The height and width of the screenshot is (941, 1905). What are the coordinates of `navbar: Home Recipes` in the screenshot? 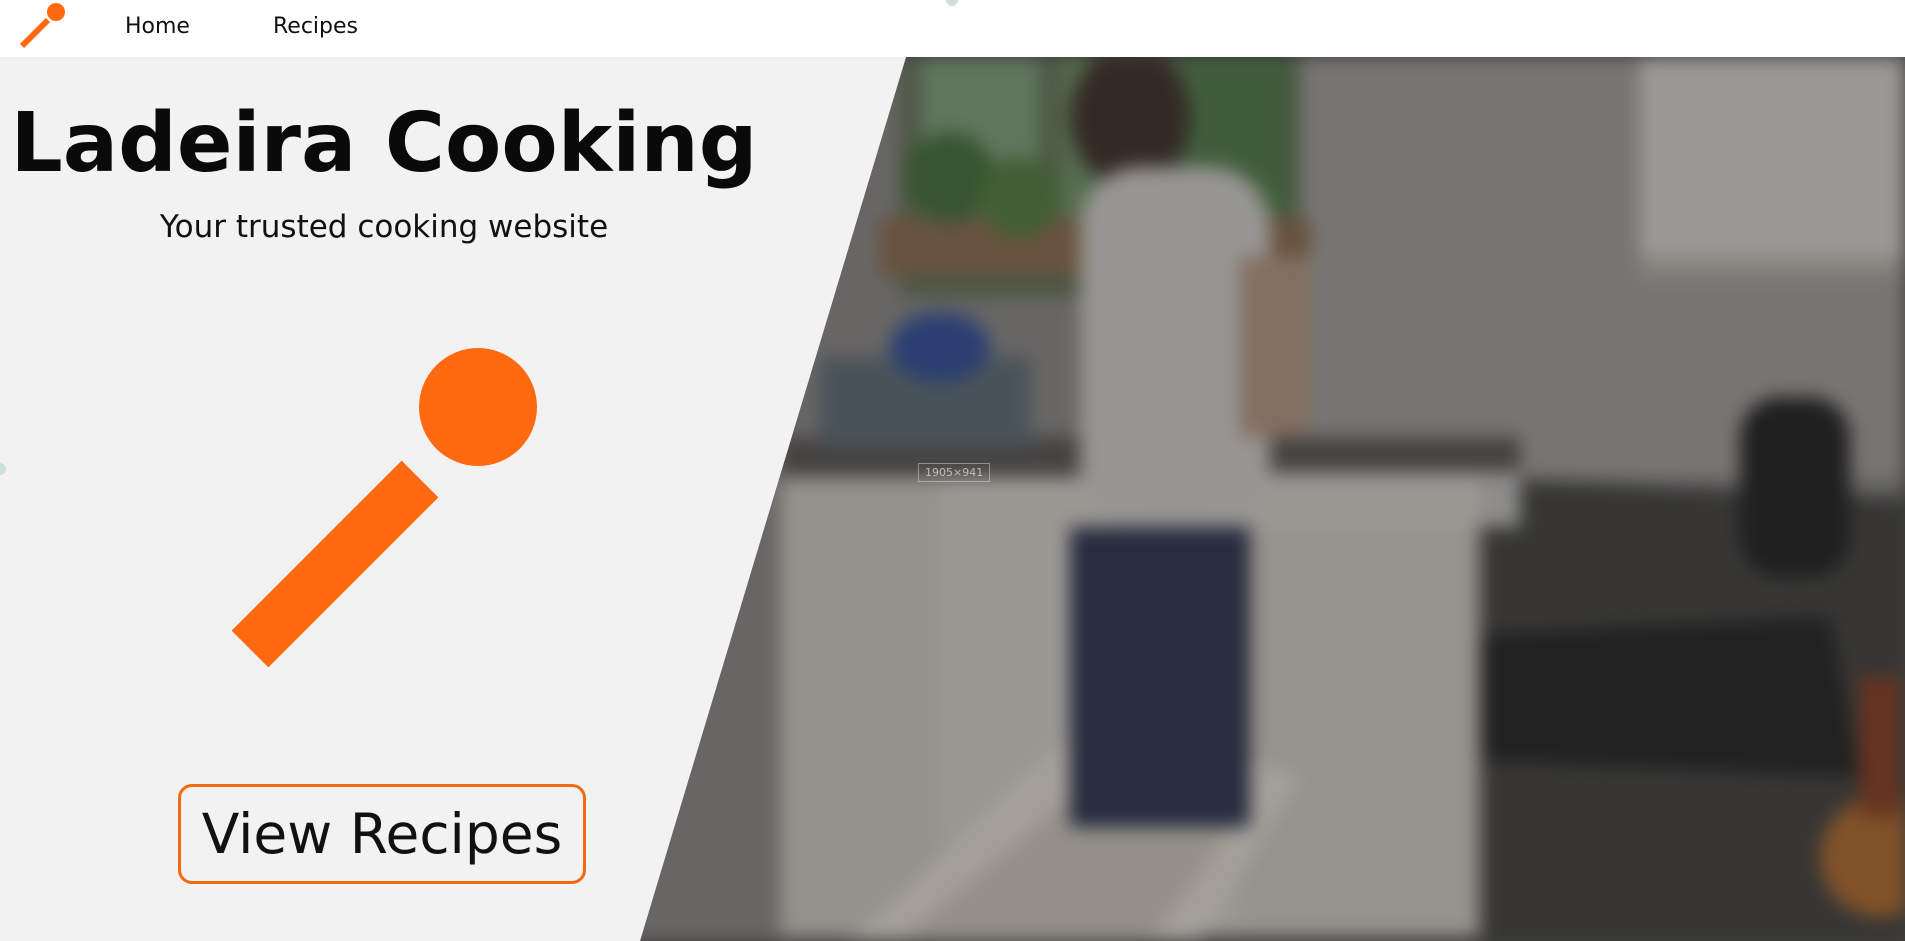 It's located at (952, 28).